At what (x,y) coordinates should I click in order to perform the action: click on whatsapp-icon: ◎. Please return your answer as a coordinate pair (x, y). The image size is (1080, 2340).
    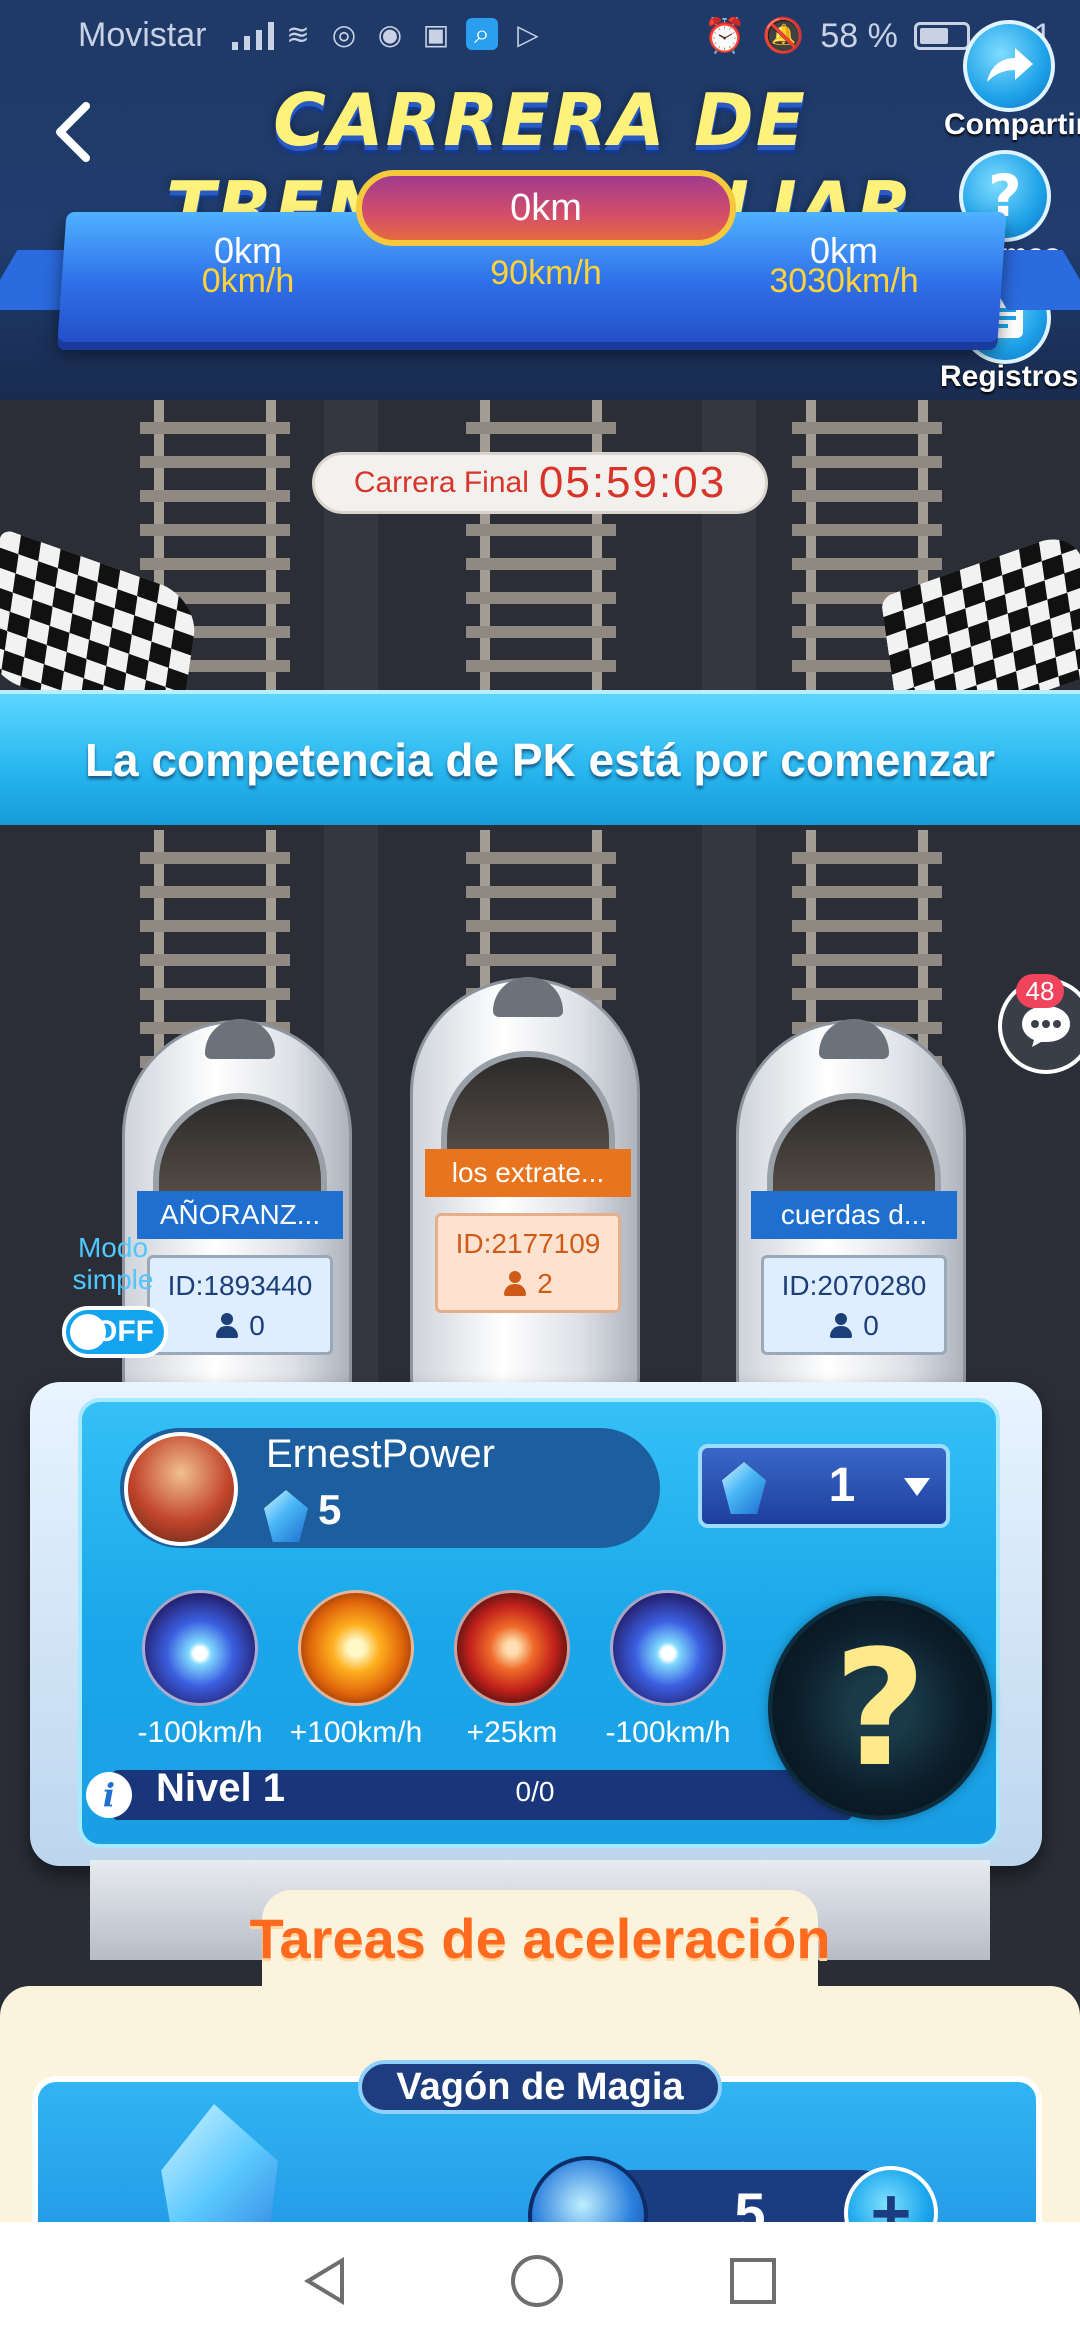
    Looking at the image, I should click on (344, 34).